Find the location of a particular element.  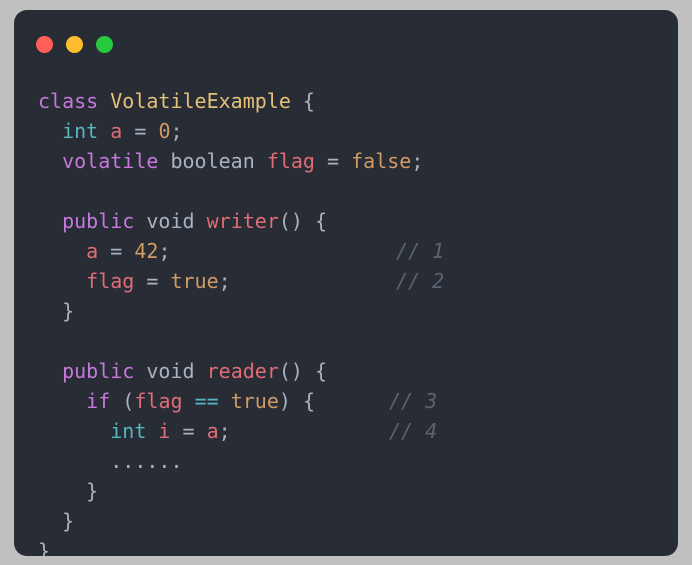

code-comment: // 3 is located at coordinates (413, 401).